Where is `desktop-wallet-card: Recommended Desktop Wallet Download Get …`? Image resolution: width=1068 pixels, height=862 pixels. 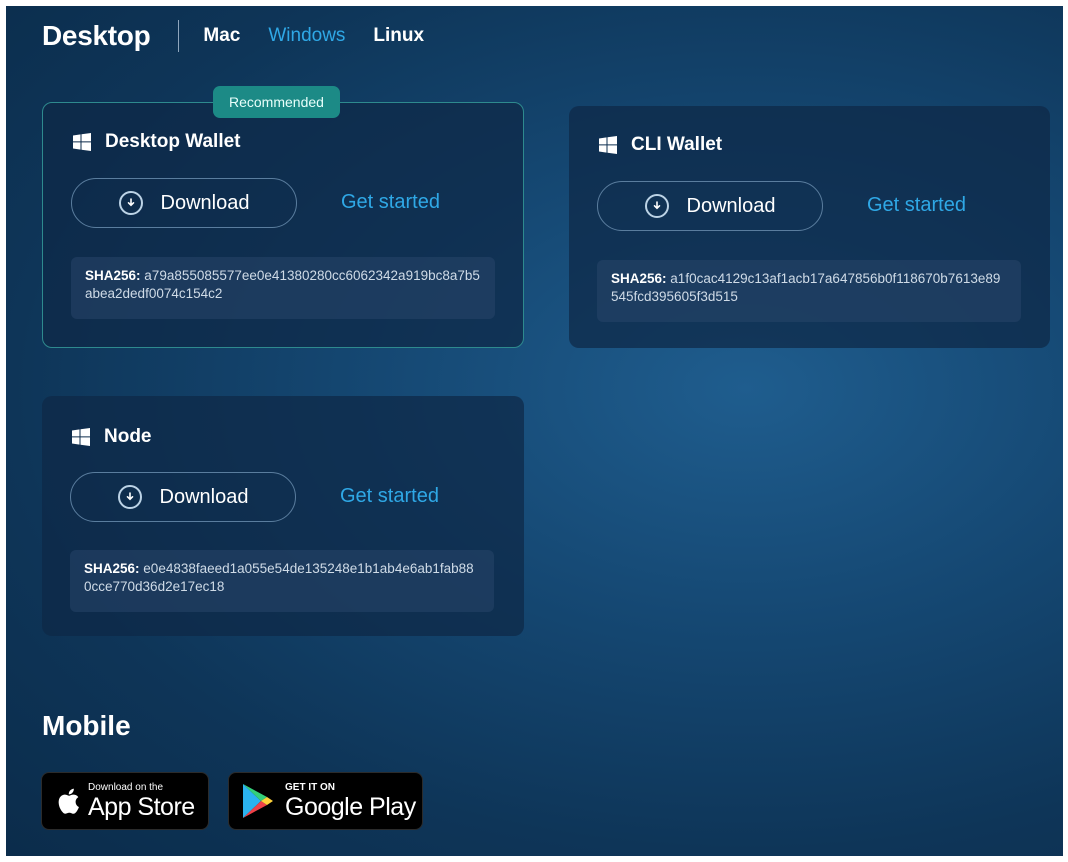
desktop-wallet-card: Recommended Desktop Wallet Download Get … is located at coordinates (283, 217).